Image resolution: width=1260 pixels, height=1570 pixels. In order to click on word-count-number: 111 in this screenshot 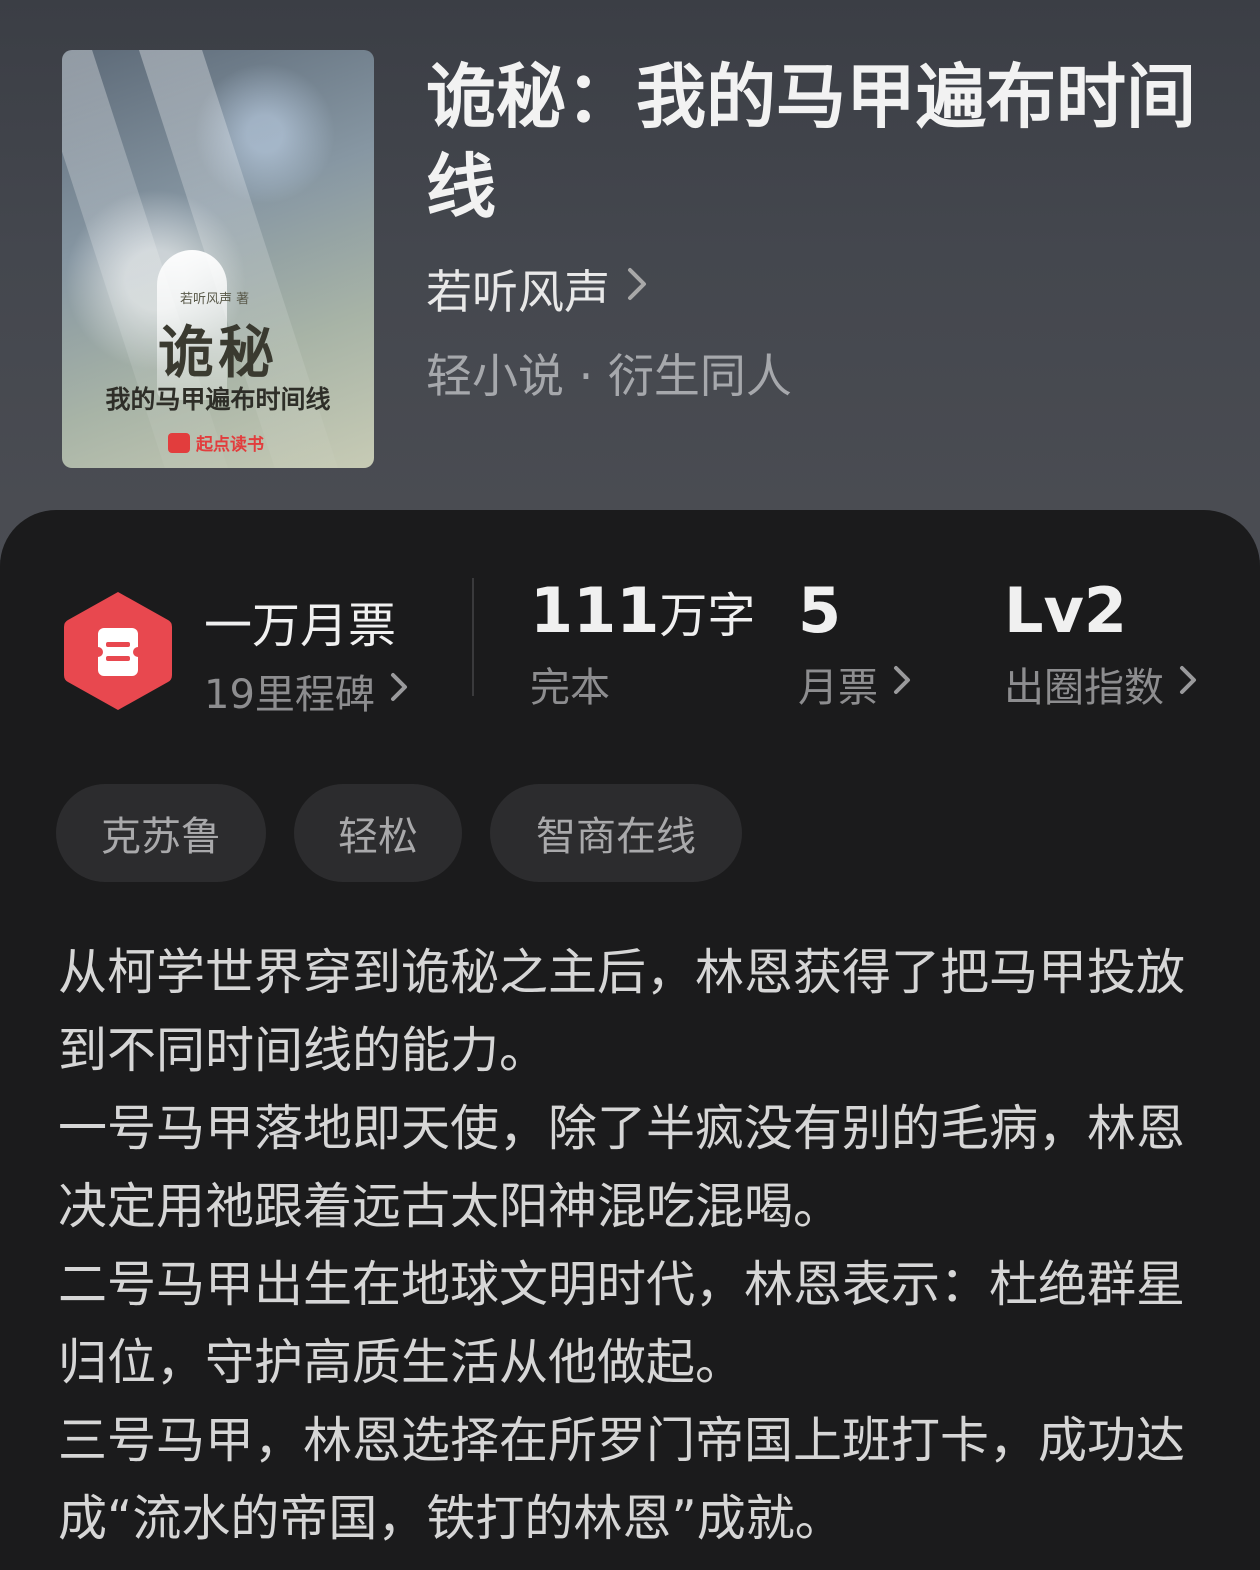, I will do `click(595, 610)`.